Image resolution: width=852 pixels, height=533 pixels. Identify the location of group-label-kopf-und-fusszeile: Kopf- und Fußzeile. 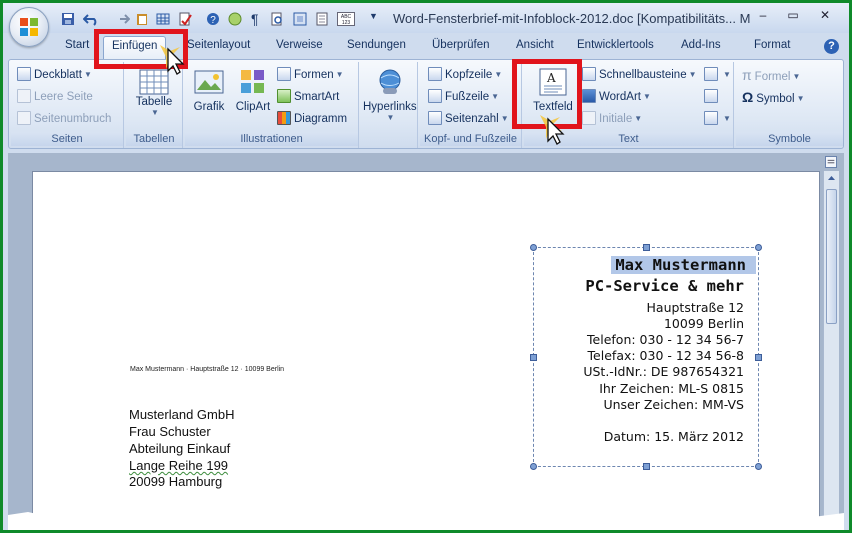
(470, 139).